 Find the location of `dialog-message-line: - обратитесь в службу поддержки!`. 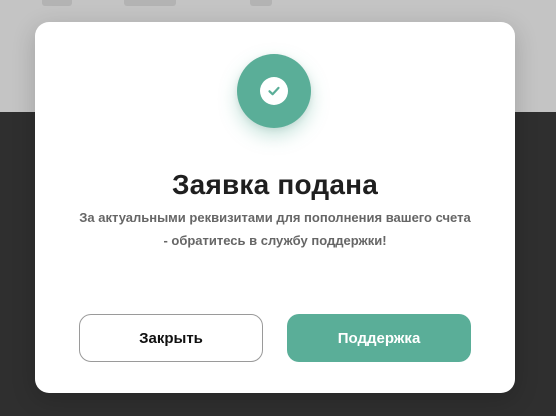

dialog-message-line: - обратитесь в службу поддержки! is located at coordinates (275, 240).